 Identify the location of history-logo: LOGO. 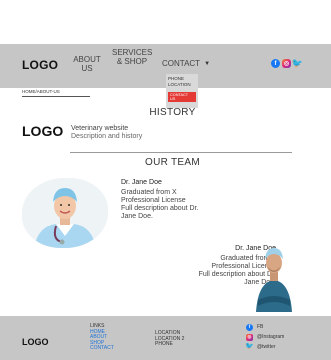
(43, 131).